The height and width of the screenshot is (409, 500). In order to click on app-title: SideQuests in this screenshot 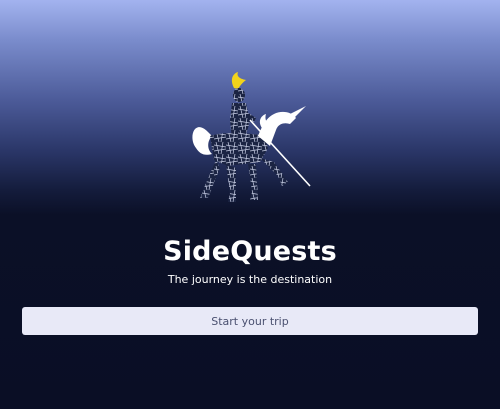, I will do `click(250, 251)`.